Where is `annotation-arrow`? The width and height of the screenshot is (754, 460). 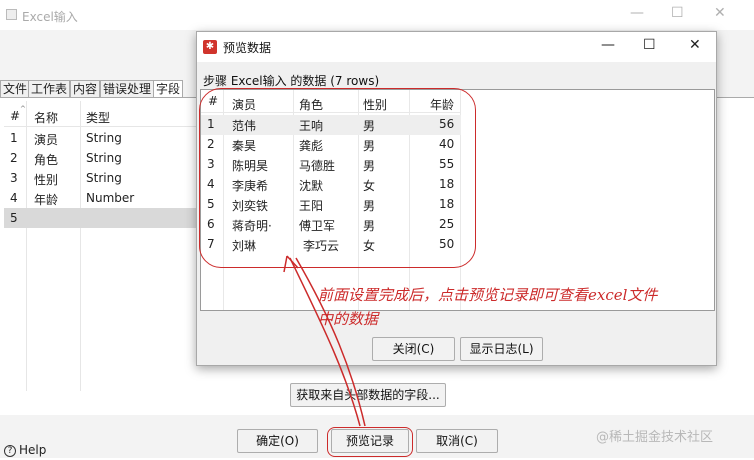 annotation-arrow is located at coordinates (324, 341).